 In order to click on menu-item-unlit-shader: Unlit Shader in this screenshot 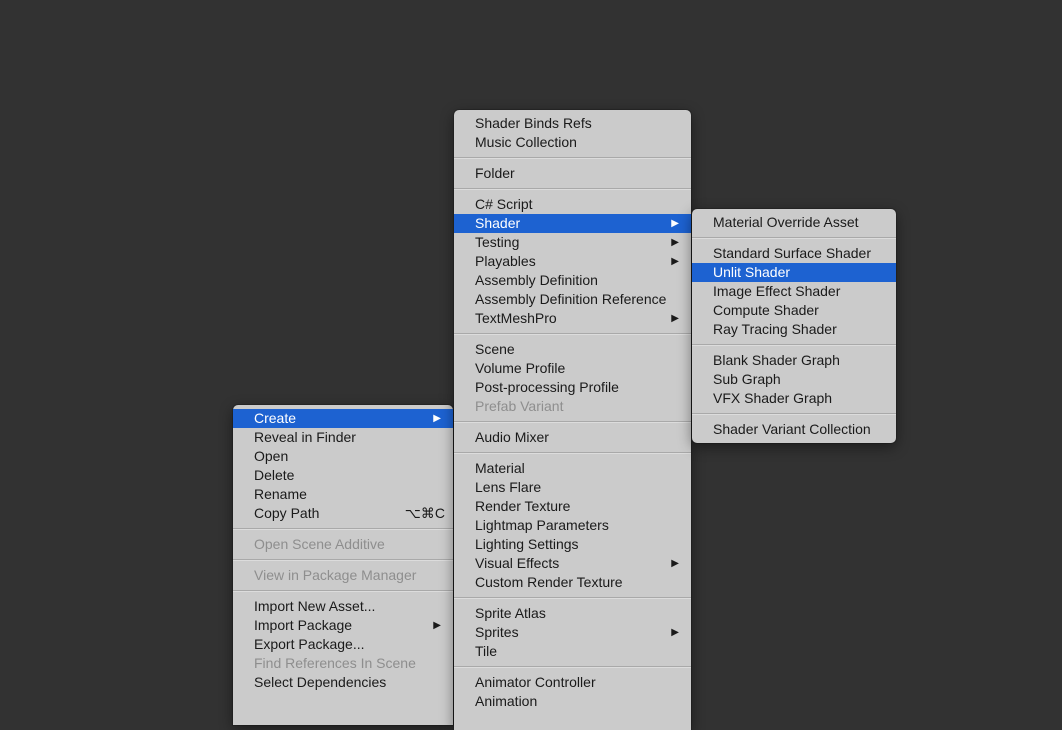, I will do `click(794, 272)`.